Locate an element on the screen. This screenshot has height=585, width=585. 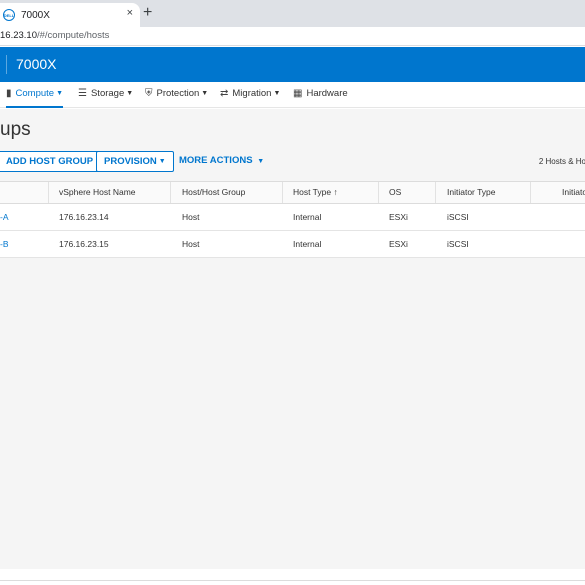
url-text: 16.23.10/#/compute/hosts is located at coordinates (54, 35).